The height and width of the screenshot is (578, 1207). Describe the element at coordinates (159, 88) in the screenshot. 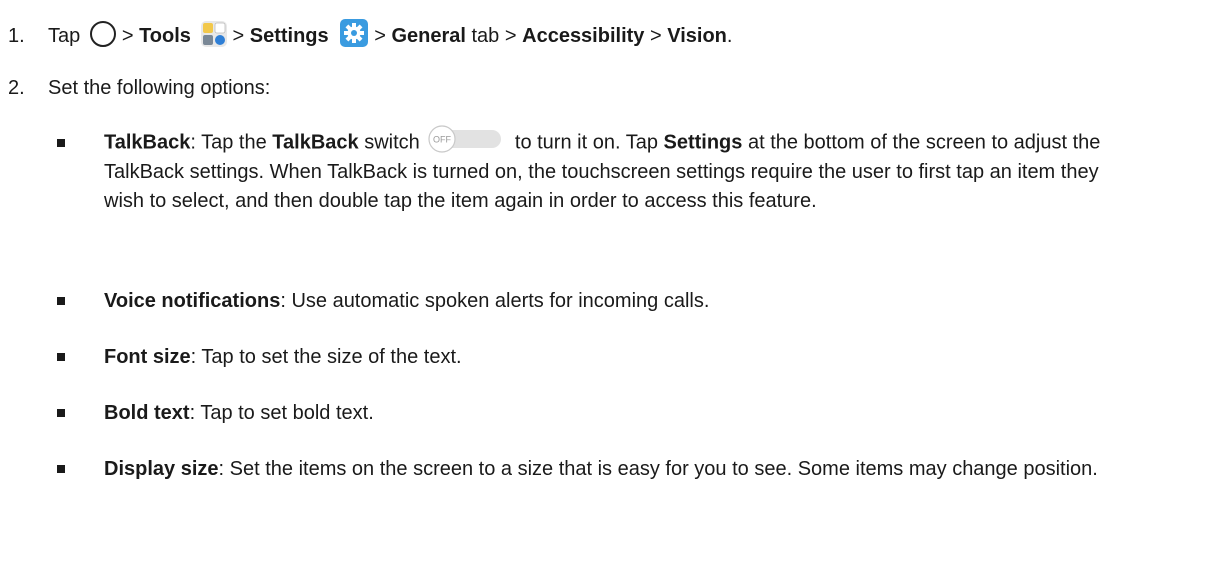

I see `step-text: Set the following options:` at that location.